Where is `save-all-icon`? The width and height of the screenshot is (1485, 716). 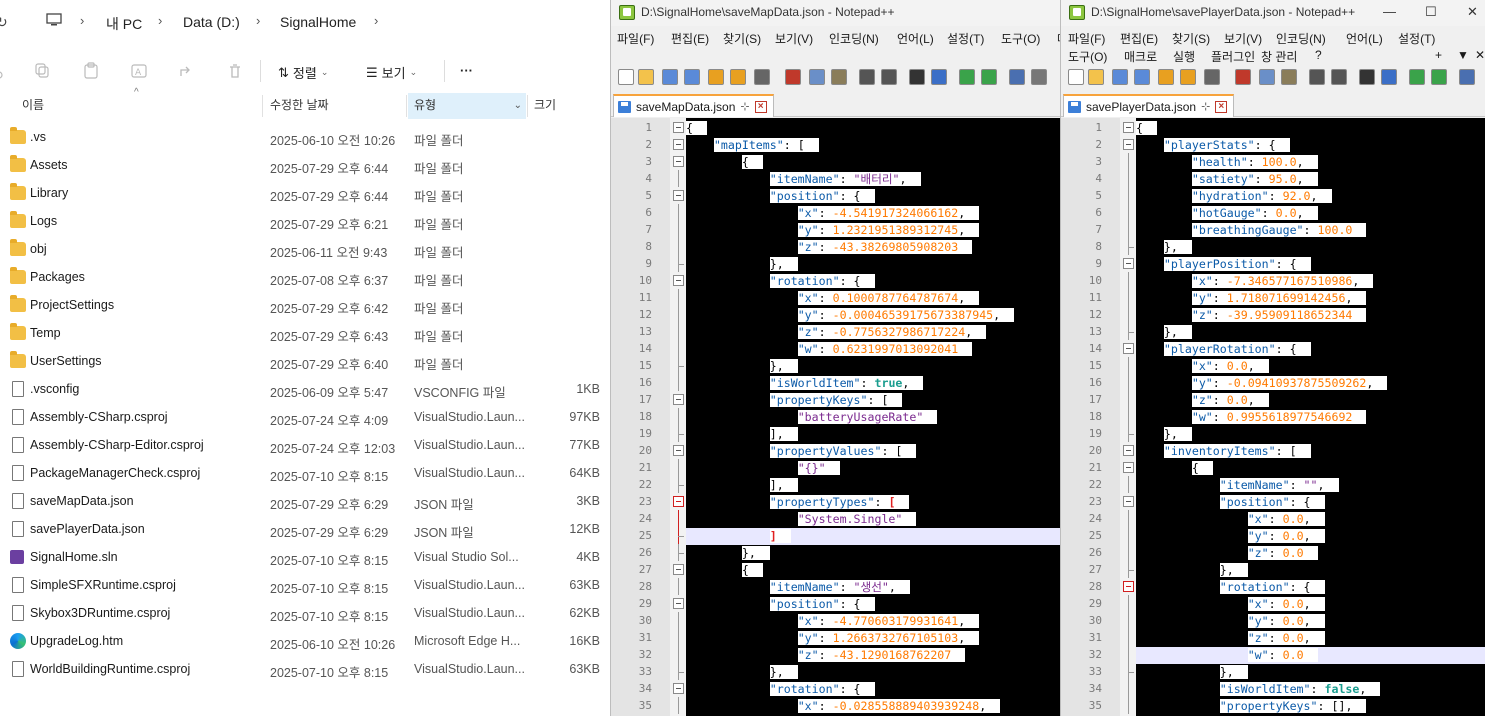
save-all-icon is located at coordinates (1142, 77).